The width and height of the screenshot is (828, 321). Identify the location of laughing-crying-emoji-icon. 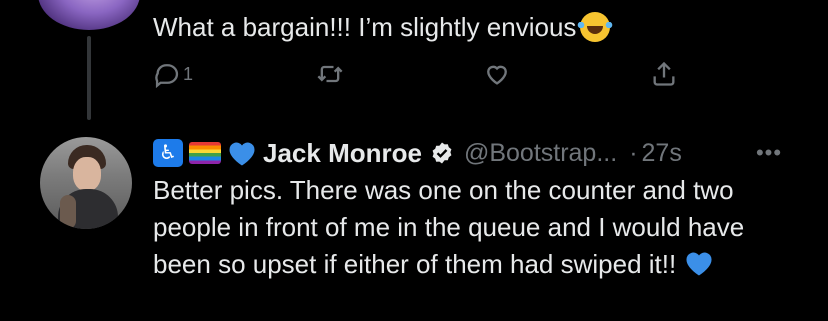
(595, 27).